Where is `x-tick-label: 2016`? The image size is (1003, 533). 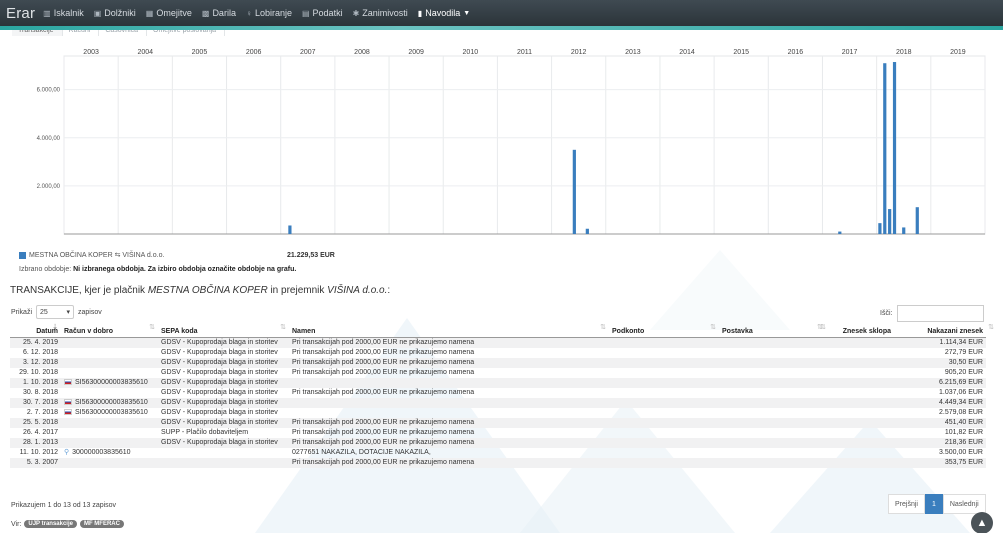 x-tick-label: 2016 is located at coordinates (796, 52).